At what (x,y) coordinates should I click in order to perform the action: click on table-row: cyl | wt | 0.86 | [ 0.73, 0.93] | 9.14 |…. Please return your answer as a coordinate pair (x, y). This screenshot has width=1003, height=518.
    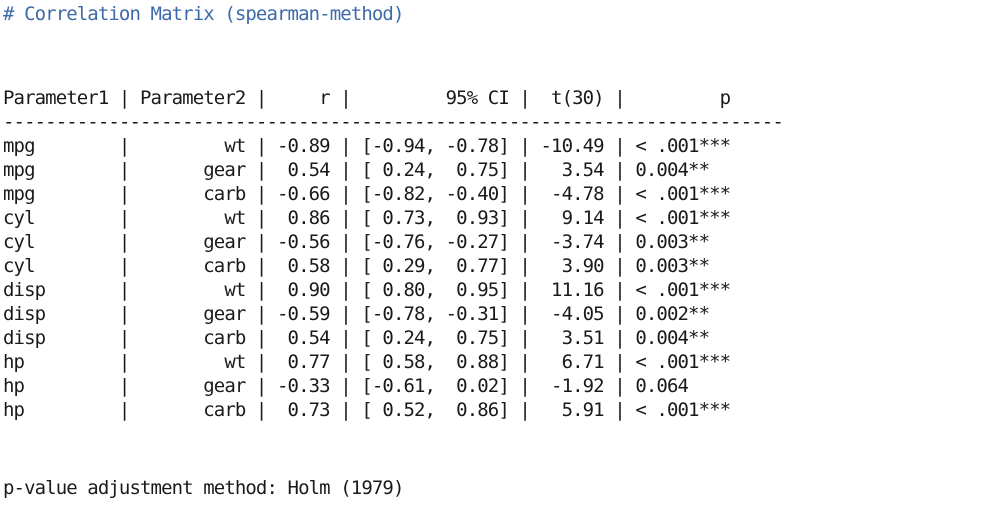
    Looking at the image, I should click on (367, 218).